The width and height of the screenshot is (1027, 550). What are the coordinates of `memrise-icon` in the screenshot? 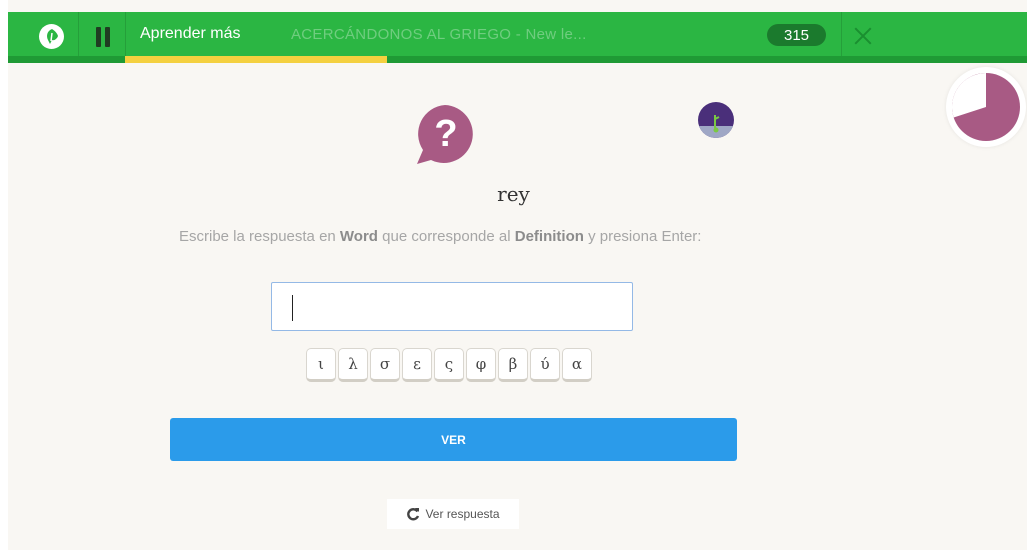 It's located at (52, 36).